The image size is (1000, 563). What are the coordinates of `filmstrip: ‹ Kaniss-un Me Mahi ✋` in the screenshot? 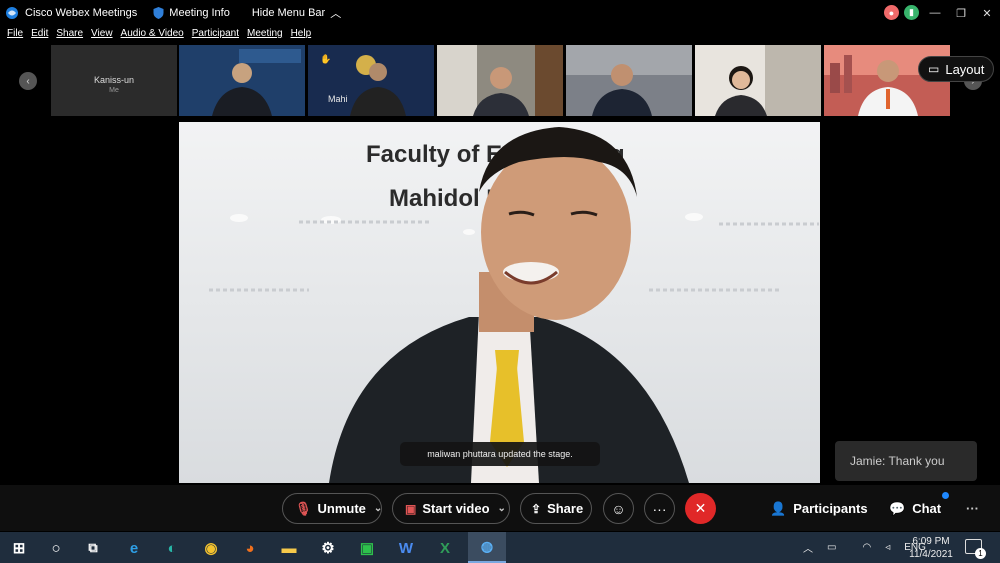 It's located at (500, 81).